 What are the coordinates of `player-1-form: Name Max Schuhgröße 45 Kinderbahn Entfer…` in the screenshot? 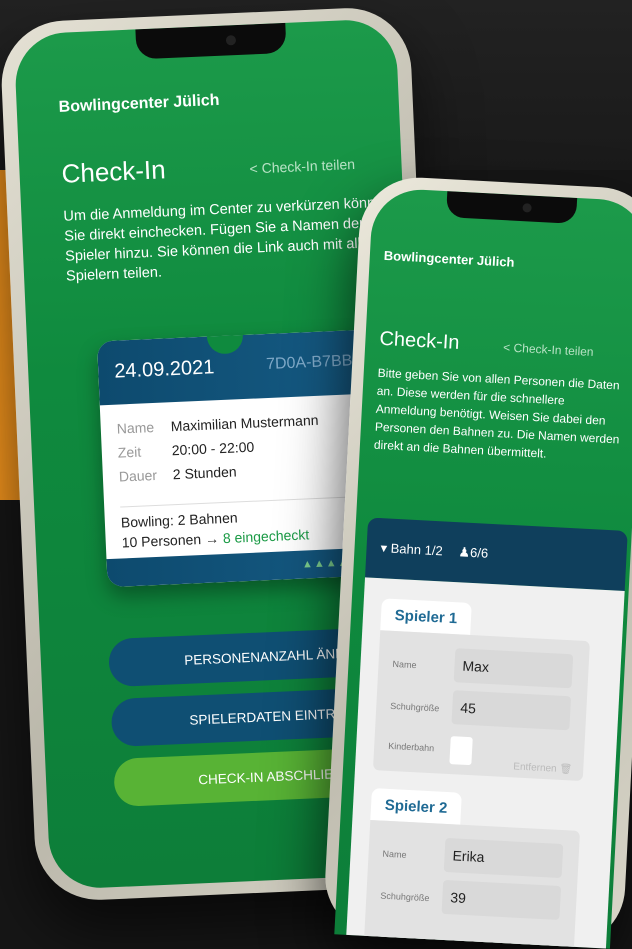 It's located at (481, 706).